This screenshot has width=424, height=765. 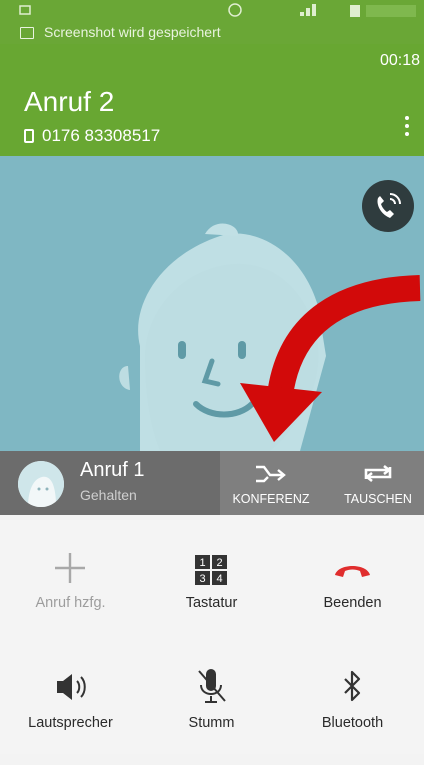 I want to click on end-call-button: Beenden, so click(x=352, y=595).